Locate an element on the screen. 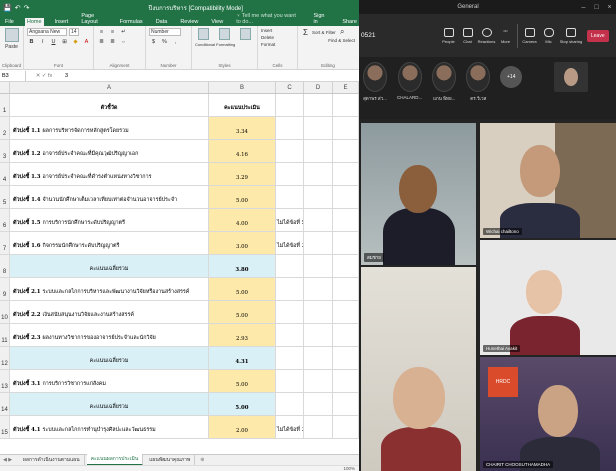  row-number: 6 is located at coordinates (5, 220).